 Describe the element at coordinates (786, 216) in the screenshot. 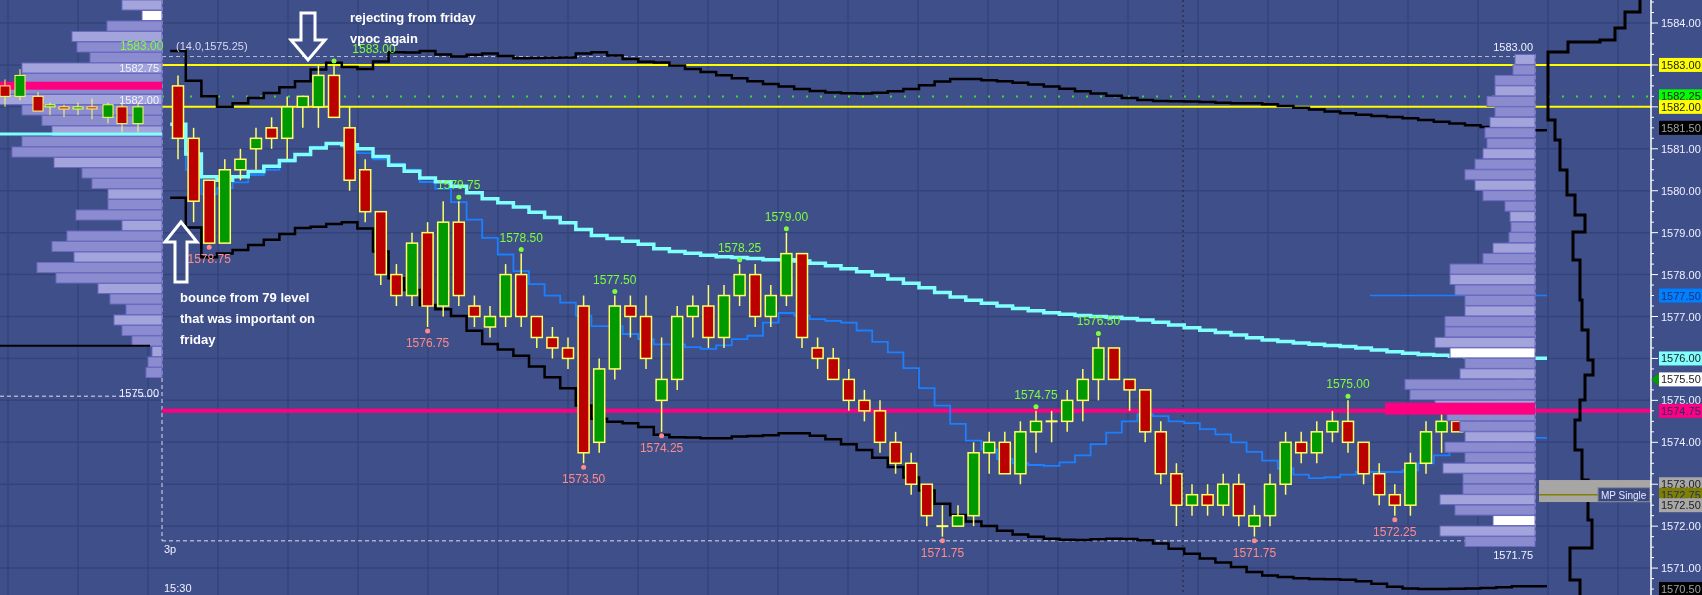

I see `high-price-label: 1579.00` at that location.